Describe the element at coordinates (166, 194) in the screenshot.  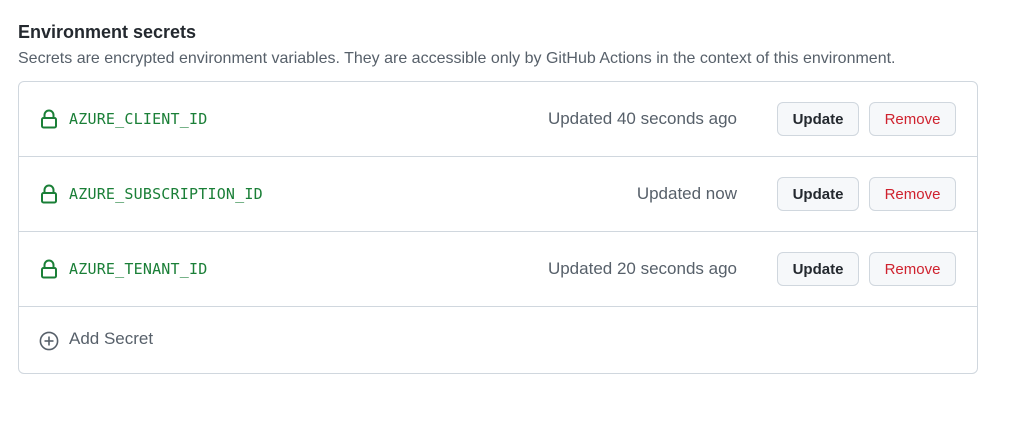
I see `secret-name: AZURE_SUBSCRIPTION_ID` at that location.